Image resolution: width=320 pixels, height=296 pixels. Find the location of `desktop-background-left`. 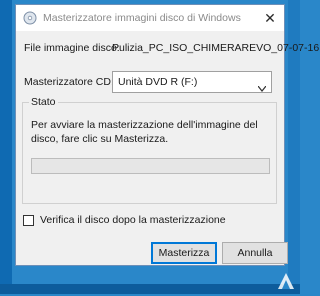

desktop-background-left is located at coordinates (6, 147).